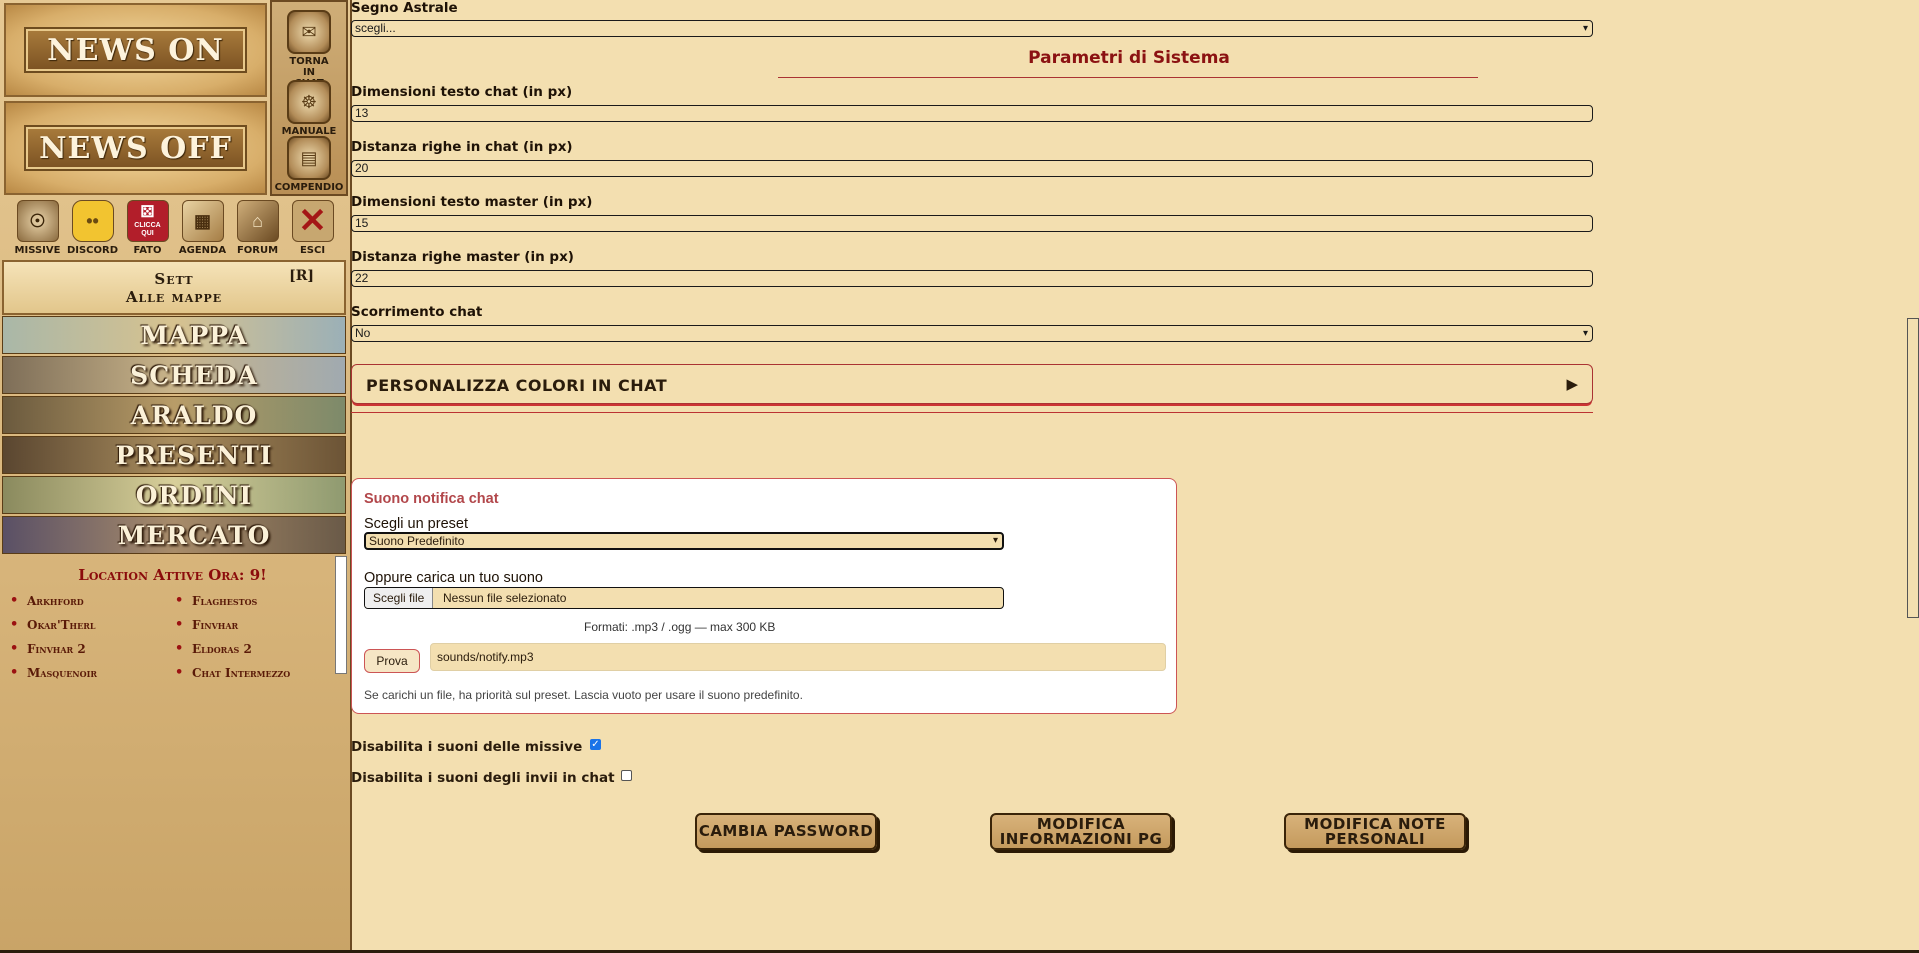 The image size is (1919, 953). Describe the element at coordinates (202, 221) in the screenshot. I see `agenda-icon: ▦` at that location.